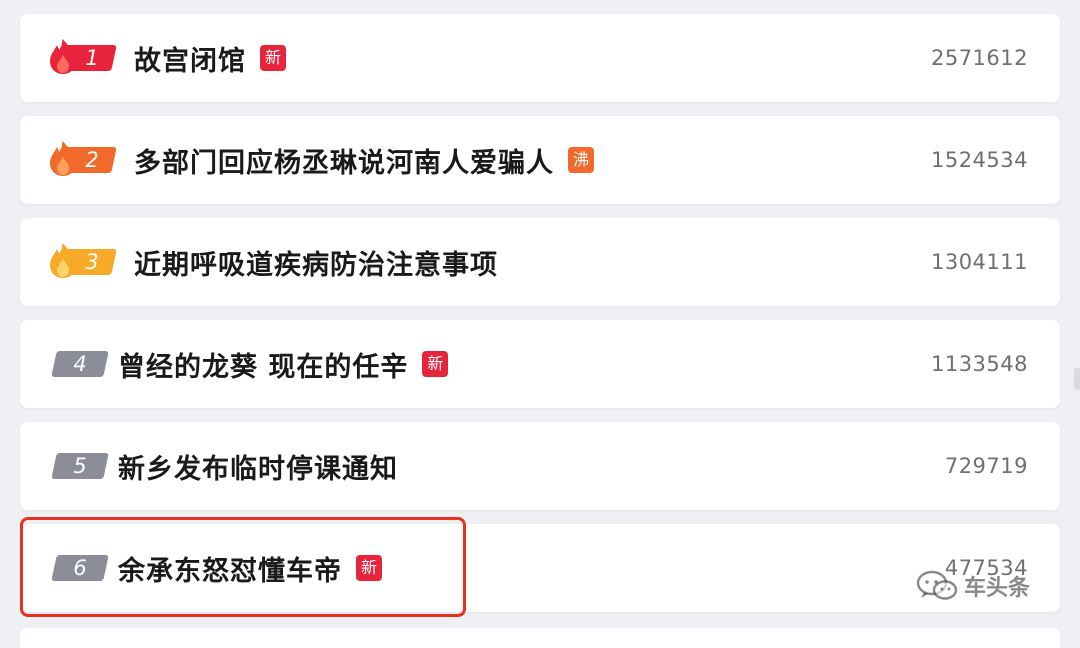 Image resolution: width=1080 pixels, height=648 pixels. What do you see at coordinates (81, 260) in the screenshot?
I see `rank-badge-3: 3` at bounding box center [81, 260].